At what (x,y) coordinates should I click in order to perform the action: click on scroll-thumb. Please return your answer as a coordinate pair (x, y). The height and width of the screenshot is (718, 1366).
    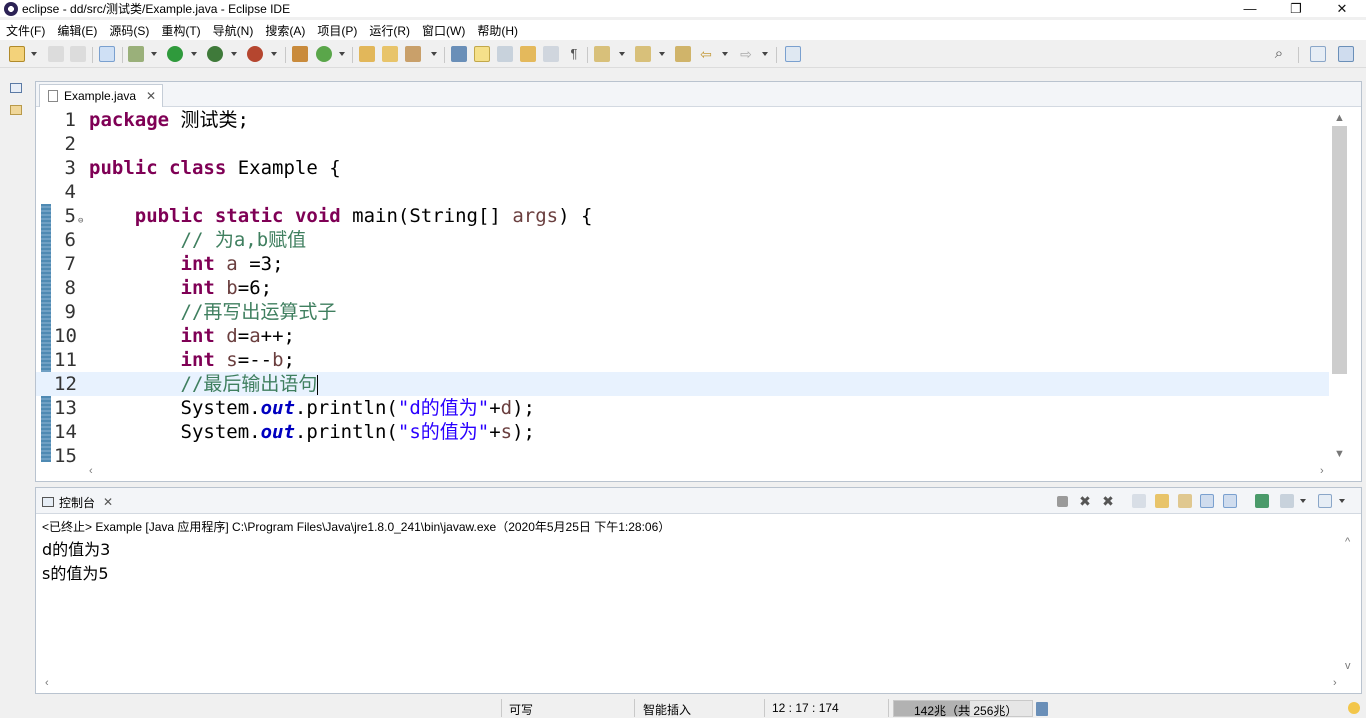
    Looking at the image, I should click on (1339, 250).